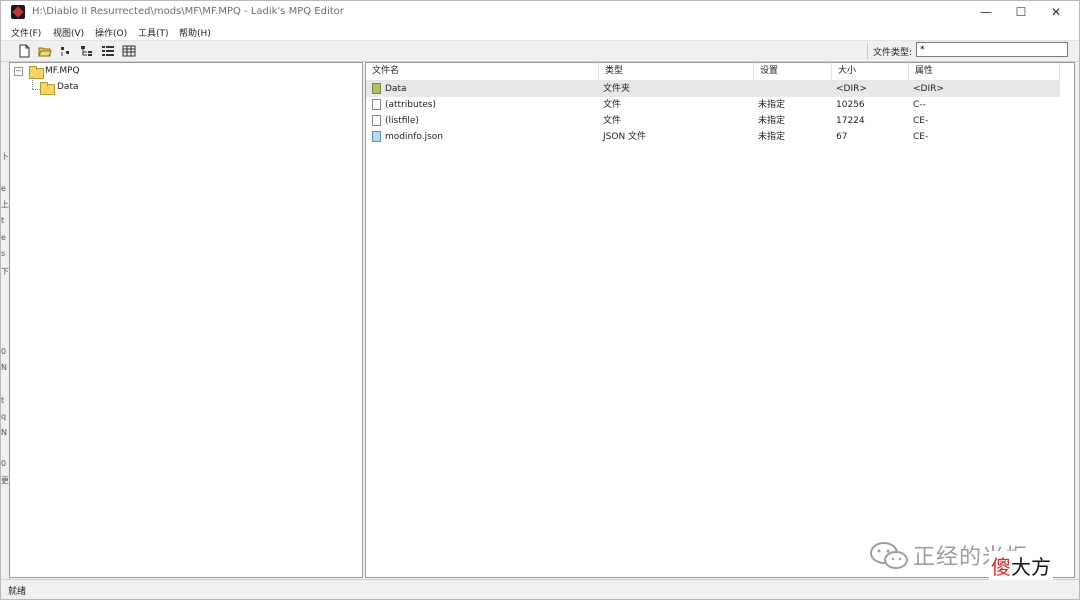 The width and height of the screenshot is (1080, 600). I want to click on menu-bar: 文件(F) 视图(V) 操作(O) 工具(T) 帮助(H), so click(540, 31).